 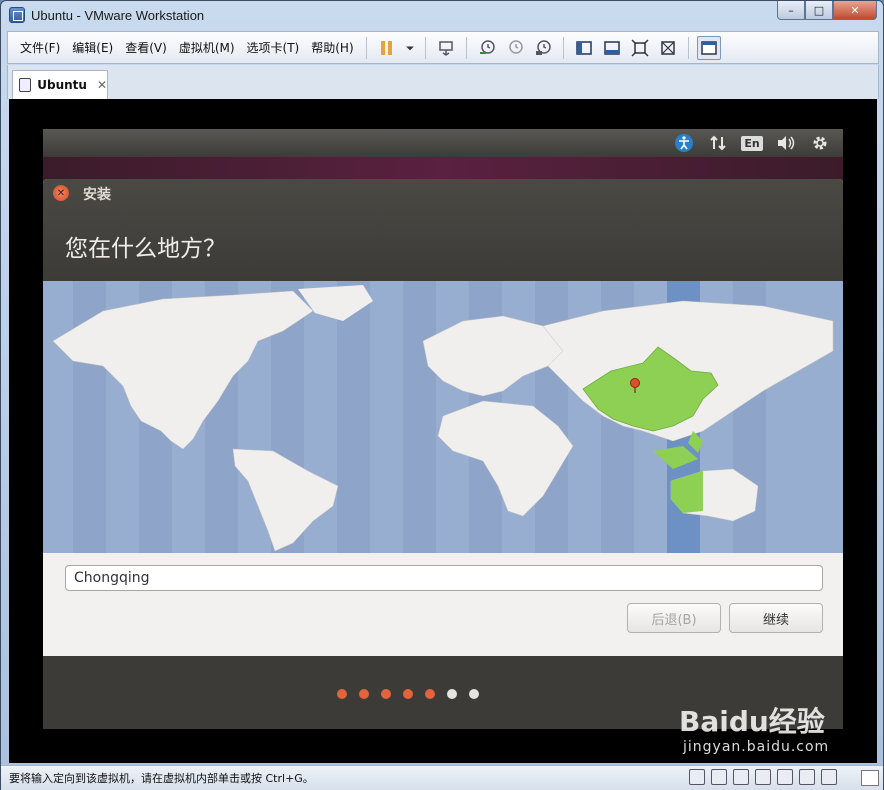 I want to click on usb-icon, so click(x=763, y=777).